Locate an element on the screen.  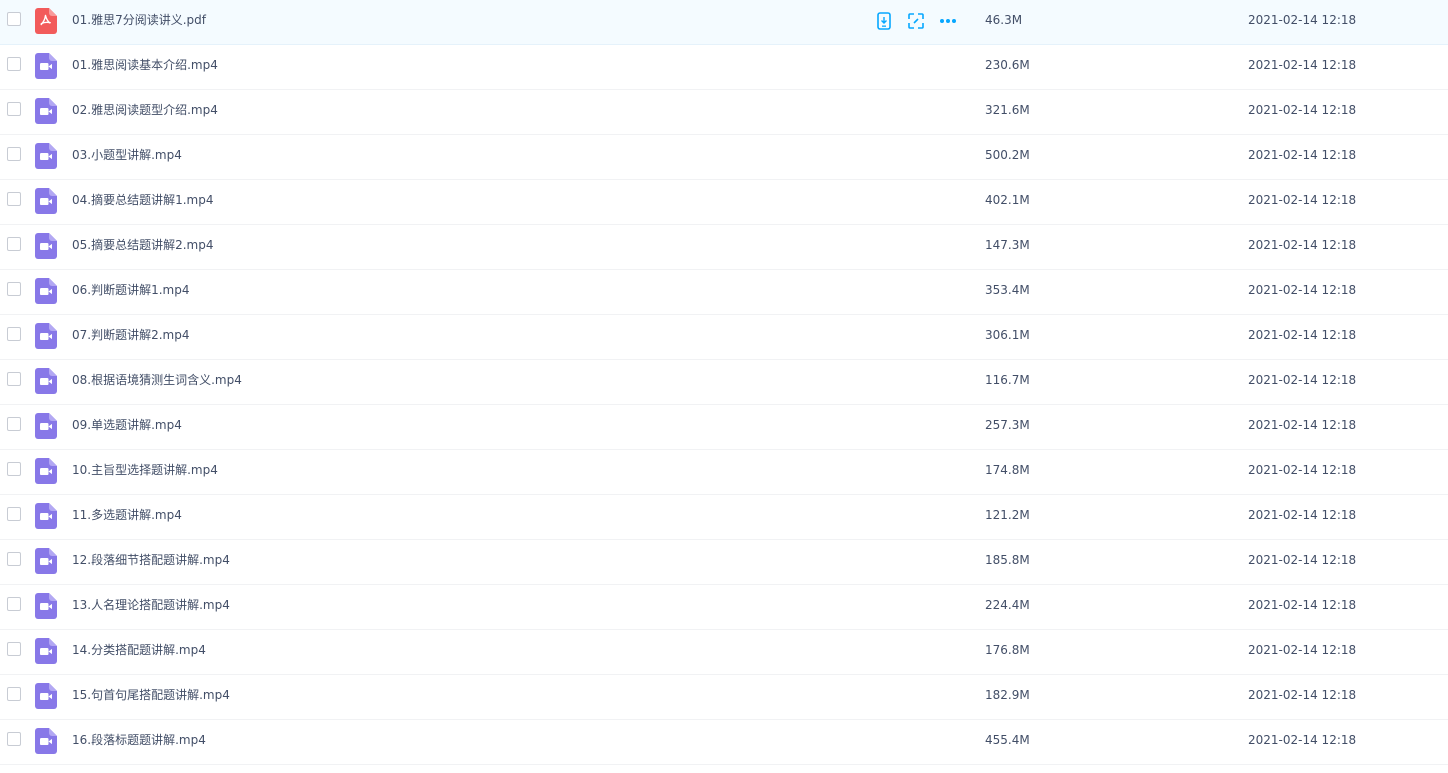
file-row: 16.段落标题题讲解.mp4 455.4M 2021-02-14 12:18 is located at coordinates (724, 742).